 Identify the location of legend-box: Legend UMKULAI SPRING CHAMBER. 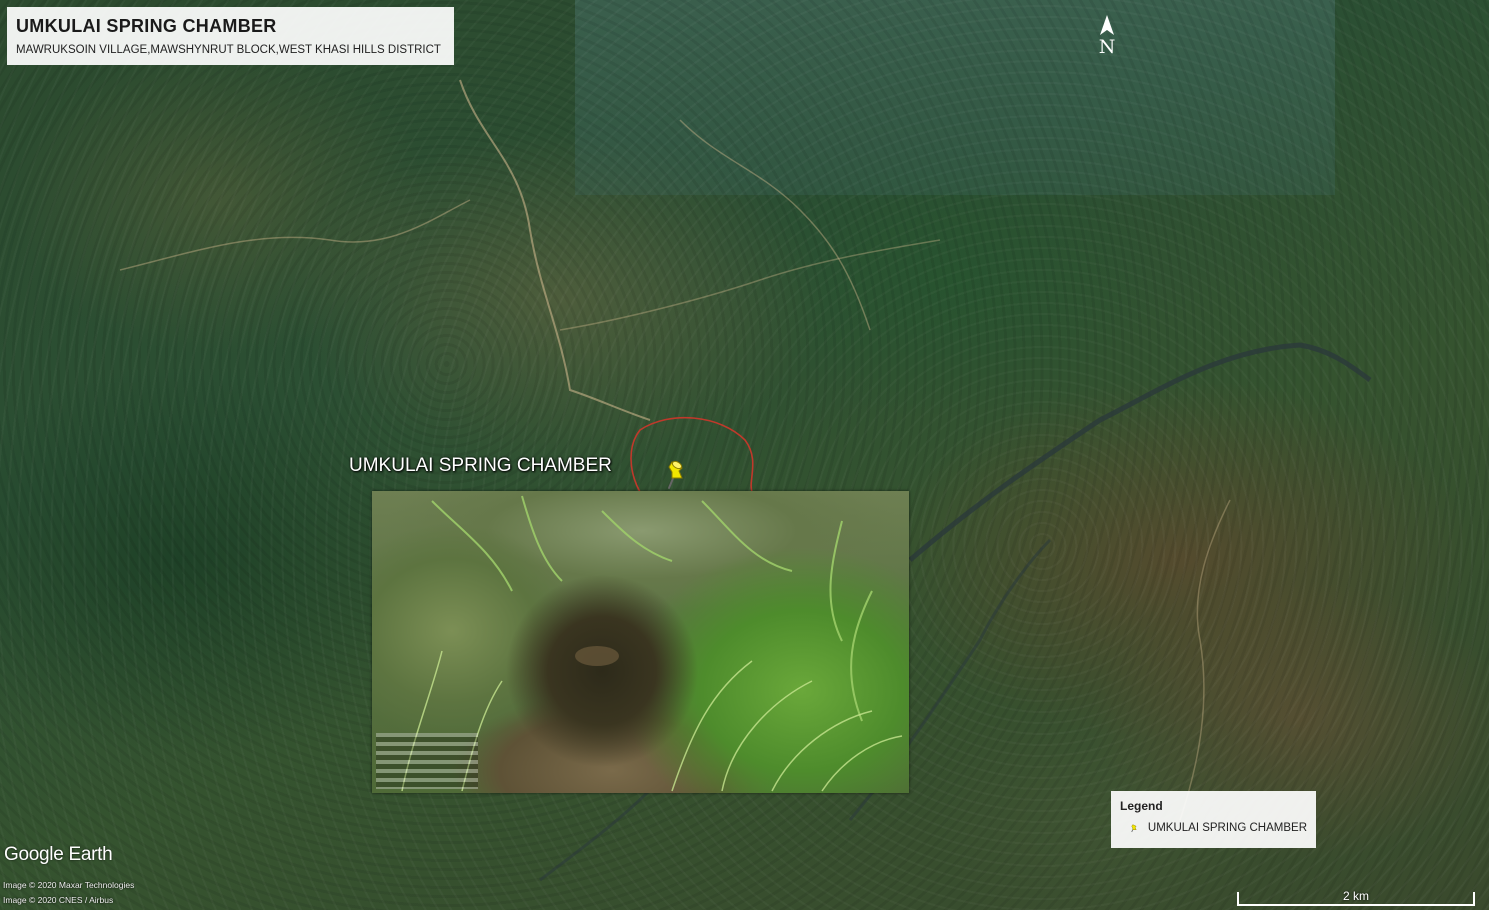
(1213, 819).